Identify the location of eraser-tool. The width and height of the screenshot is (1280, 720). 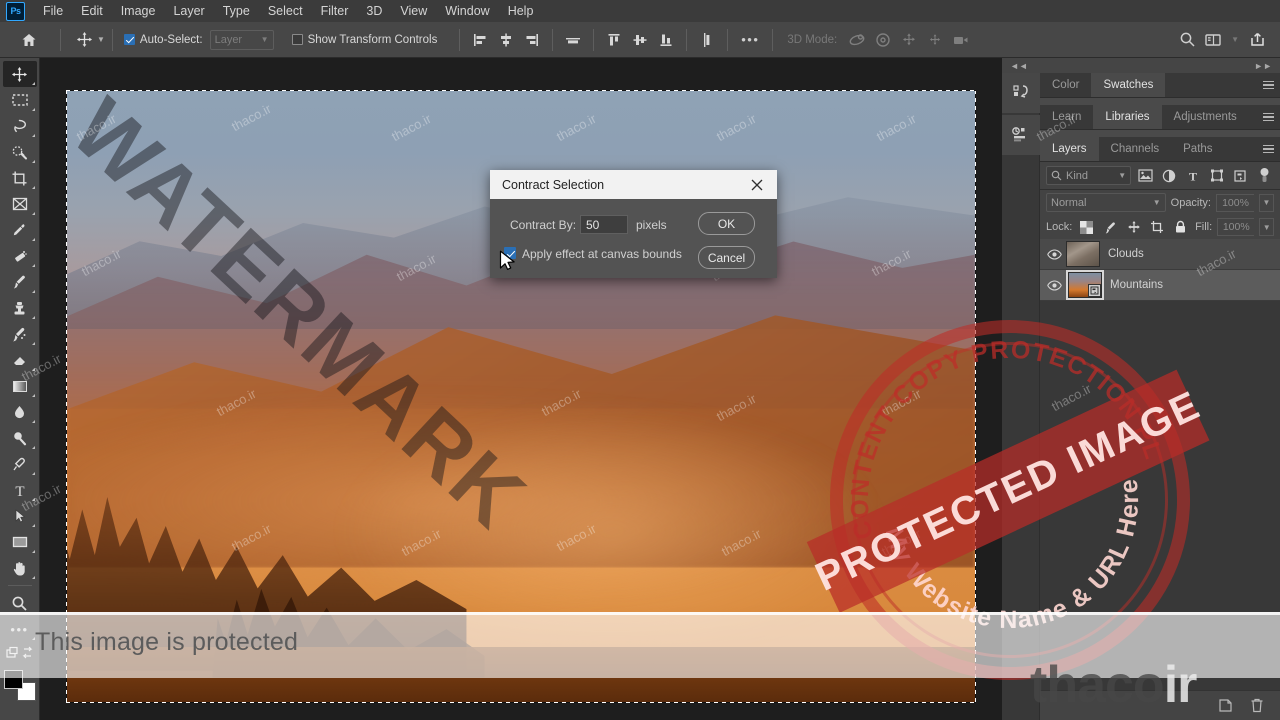
(20, 360).